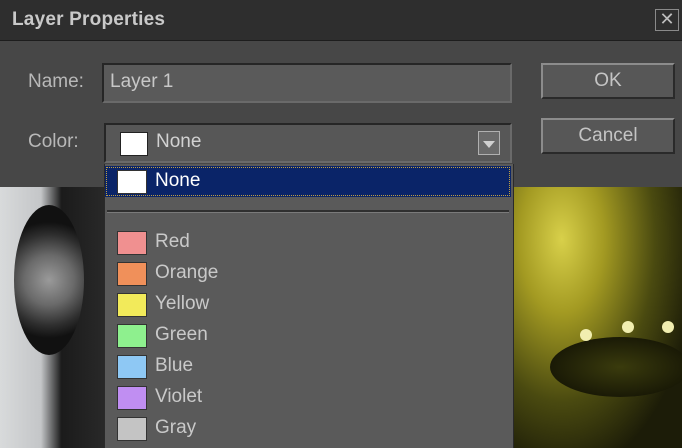 Image resolution: width=682 pixels, height=448 pixels. What do you see at coordinates (308, 335) in the screenshot?
I see `color-option-green: Green` at bounding box center [308, 335].